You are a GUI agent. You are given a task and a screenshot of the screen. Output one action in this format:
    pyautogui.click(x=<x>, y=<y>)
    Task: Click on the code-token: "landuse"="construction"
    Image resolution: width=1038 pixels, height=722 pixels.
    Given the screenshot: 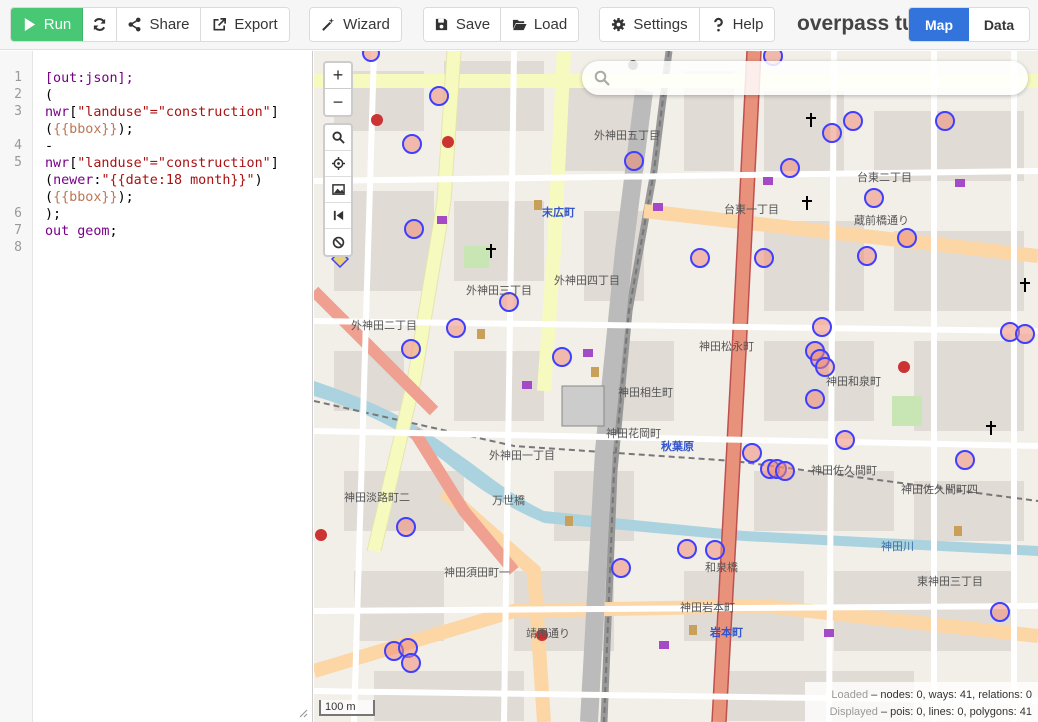 What is the action you would take?
    pyautogui.click(x=174, y=163)
    